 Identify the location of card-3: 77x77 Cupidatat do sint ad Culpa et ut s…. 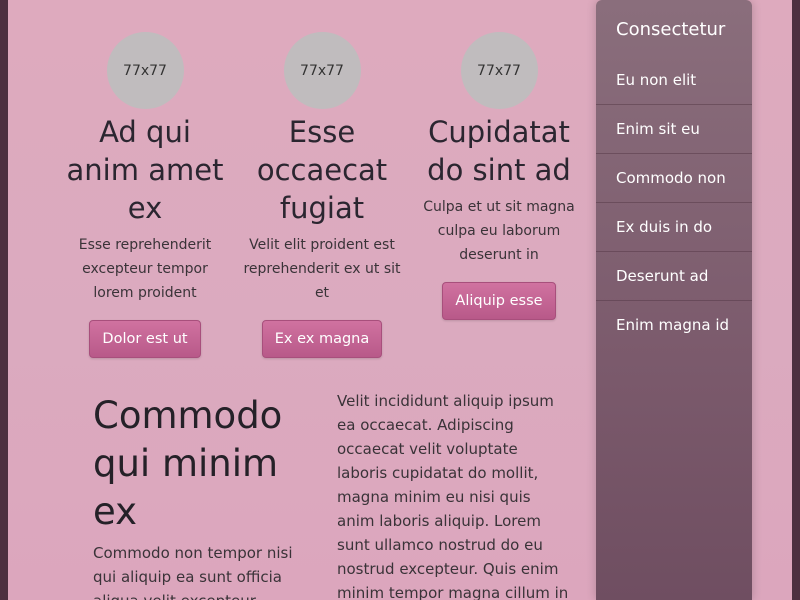
(499, 176).